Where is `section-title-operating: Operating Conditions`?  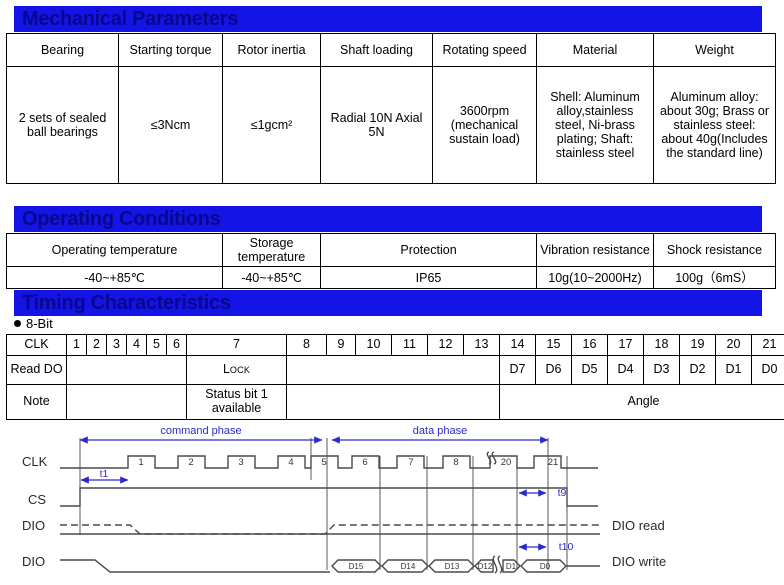 section-title-operating: Operating Conditions is located at coordinates (121, 219).